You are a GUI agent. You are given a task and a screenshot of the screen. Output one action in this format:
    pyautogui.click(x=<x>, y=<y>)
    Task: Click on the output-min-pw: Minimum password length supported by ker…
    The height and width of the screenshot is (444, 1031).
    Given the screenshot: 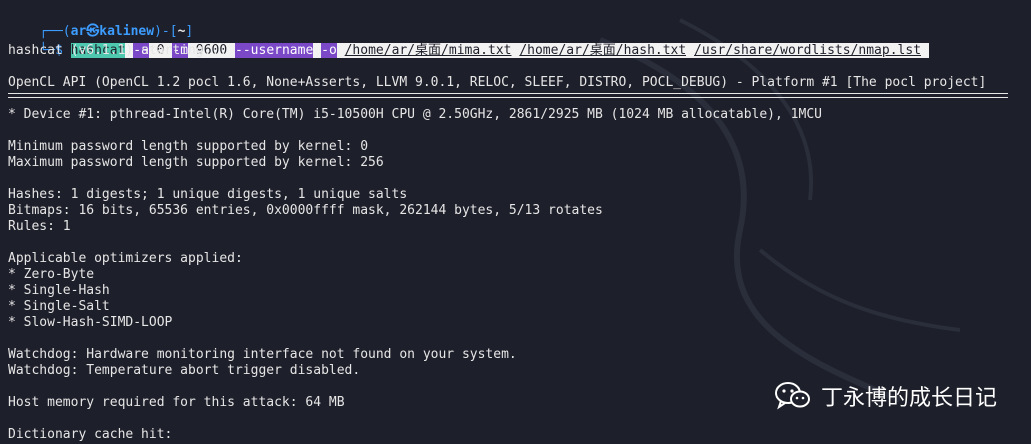 What is the action you would take?
    pyautogui.click(x=188, y=146)
    